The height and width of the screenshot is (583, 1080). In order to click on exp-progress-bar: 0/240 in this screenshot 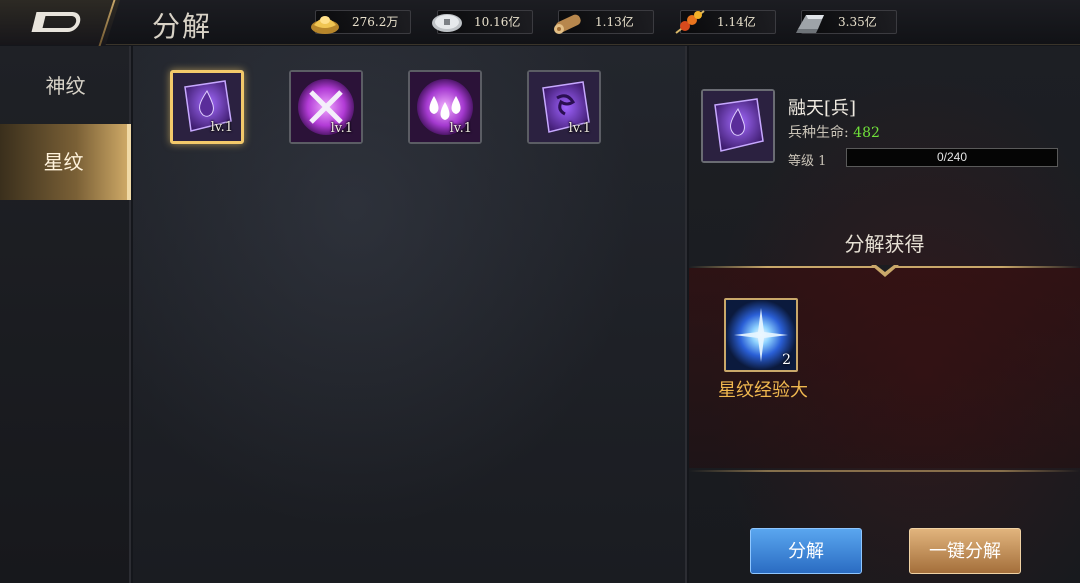, I will do `click(952, 157)`.